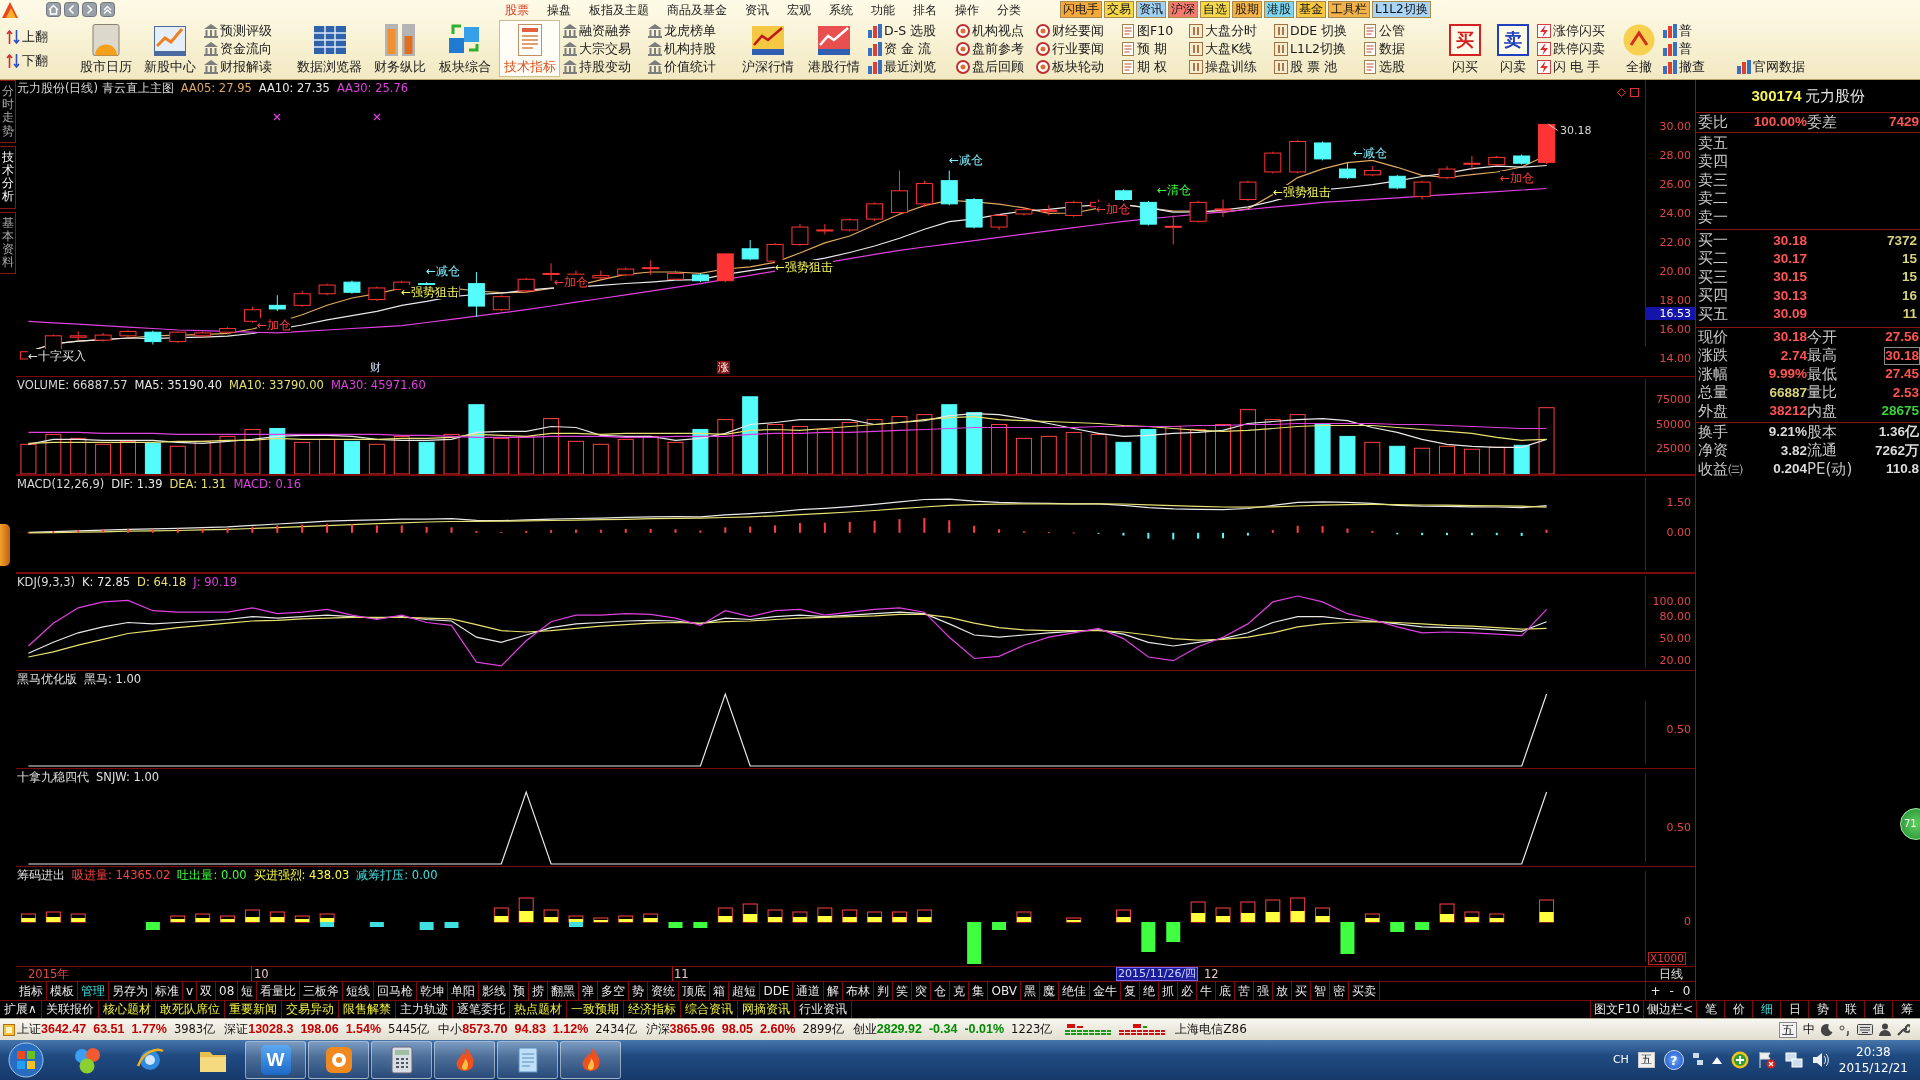 This screenshot has width=1920, height=1080. I want to click on toolbar-item: 选股, so click(1384, 67).